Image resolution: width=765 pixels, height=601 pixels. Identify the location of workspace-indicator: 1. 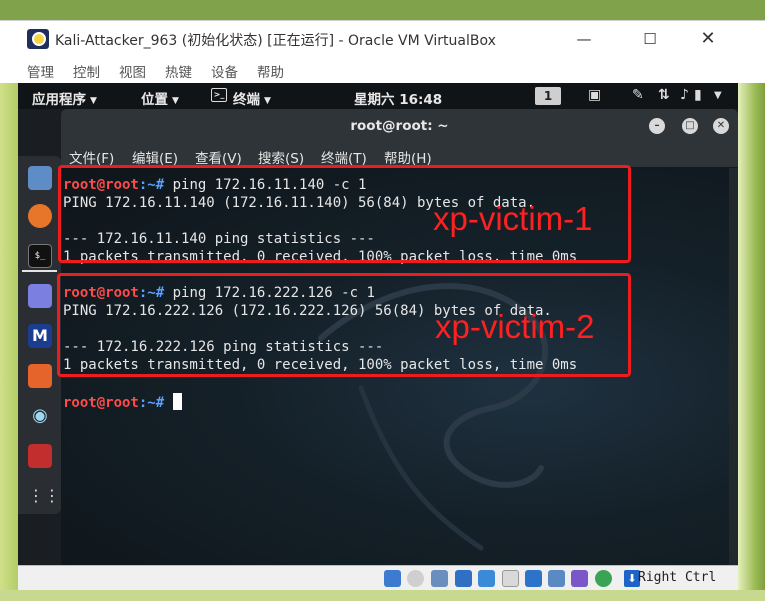
(548, 96).